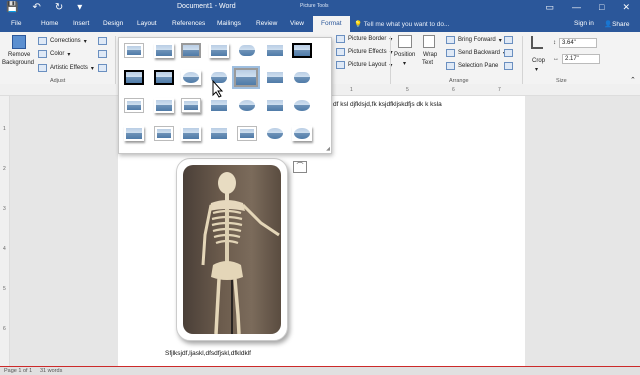  I want to click on undo-icon: ↶, so click(36, 7).